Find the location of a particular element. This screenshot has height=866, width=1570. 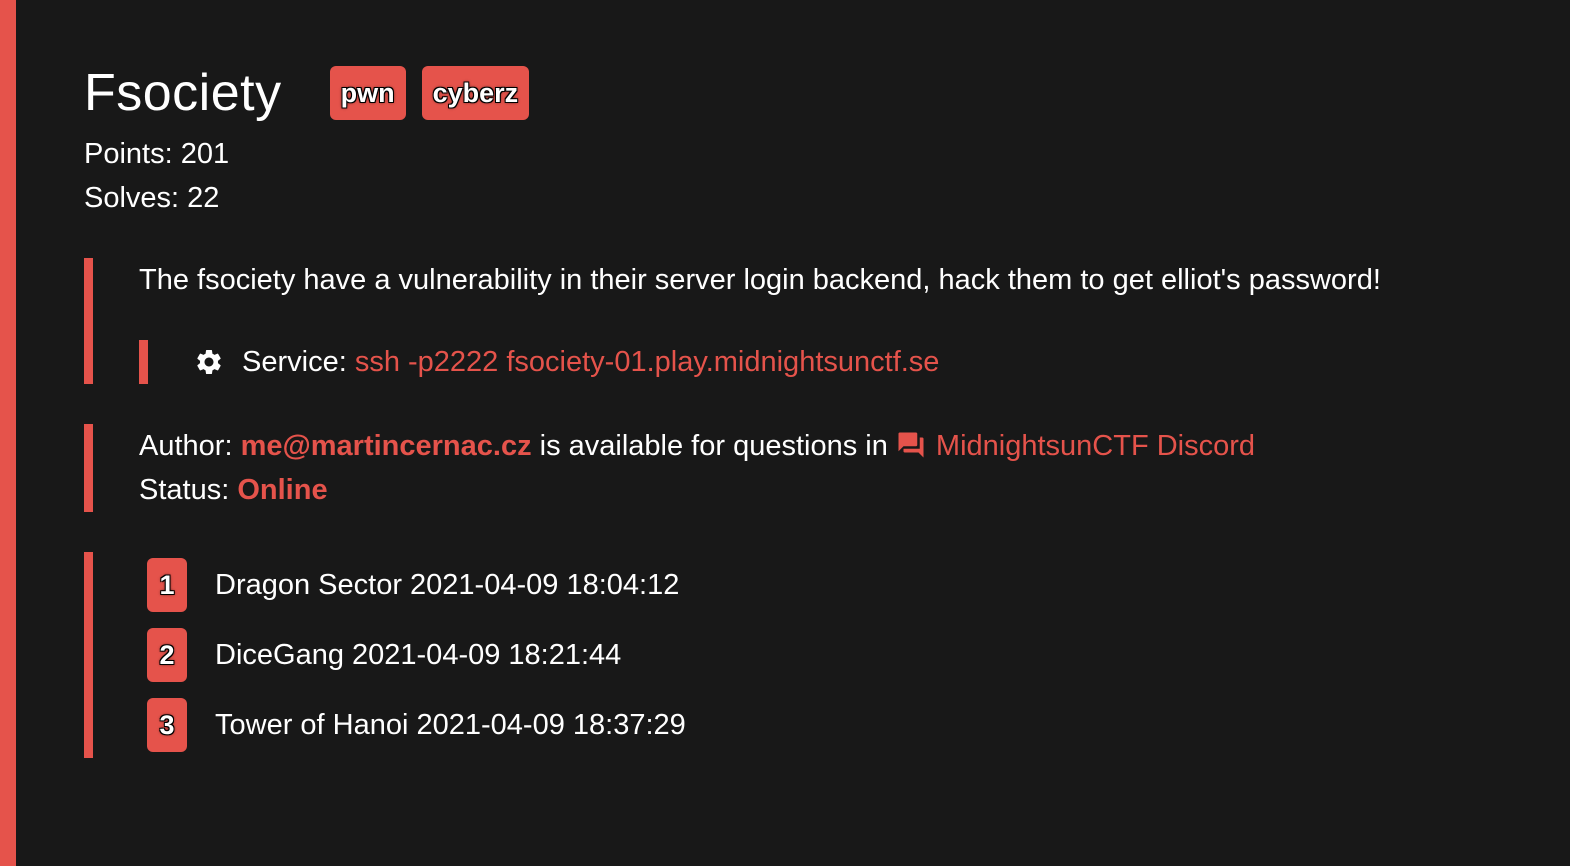

status-line: Status: Online is located at coordinates (831, 490).